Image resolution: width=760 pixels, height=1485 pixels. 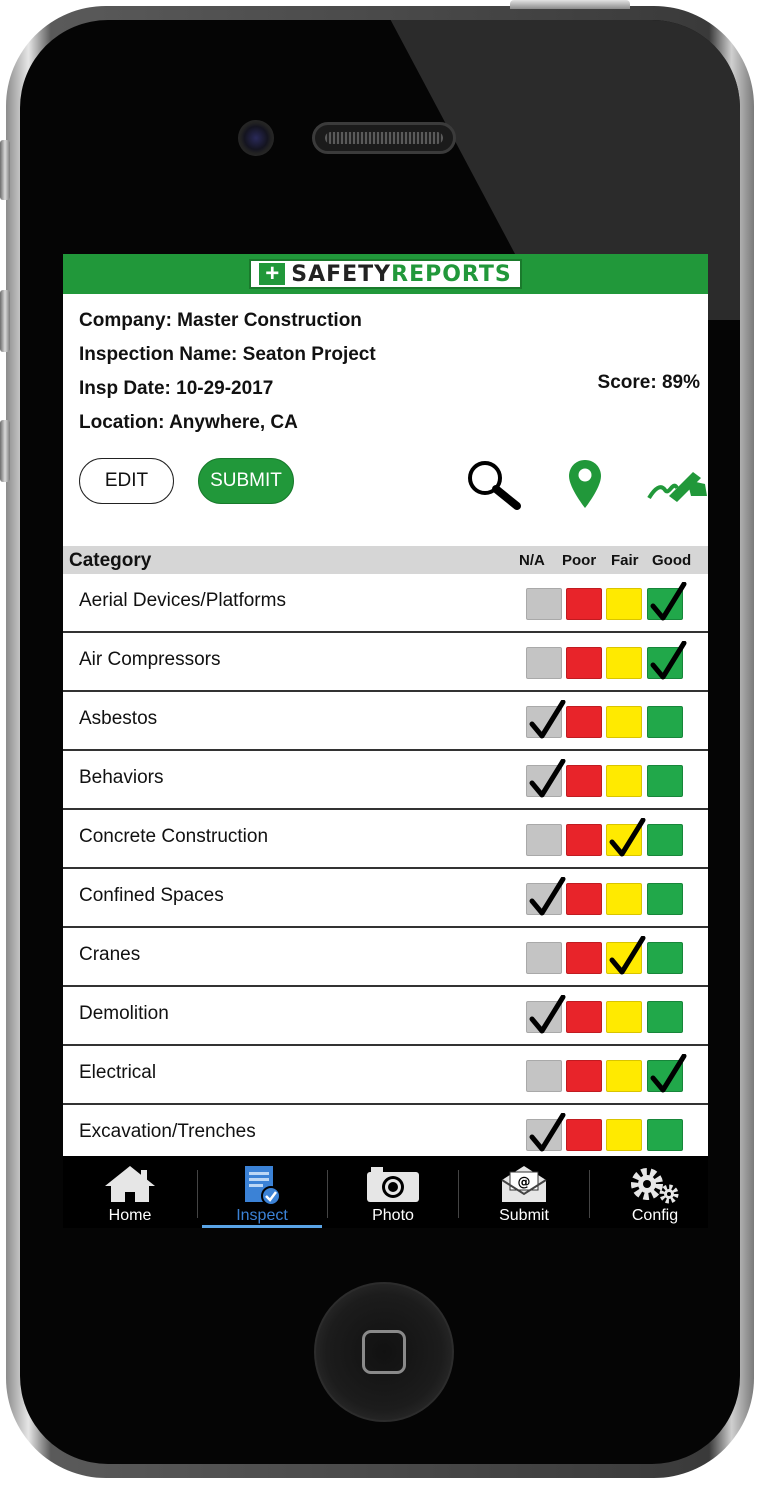 I want to click on tab-label-config: Config, so click(x=655, y=1215).